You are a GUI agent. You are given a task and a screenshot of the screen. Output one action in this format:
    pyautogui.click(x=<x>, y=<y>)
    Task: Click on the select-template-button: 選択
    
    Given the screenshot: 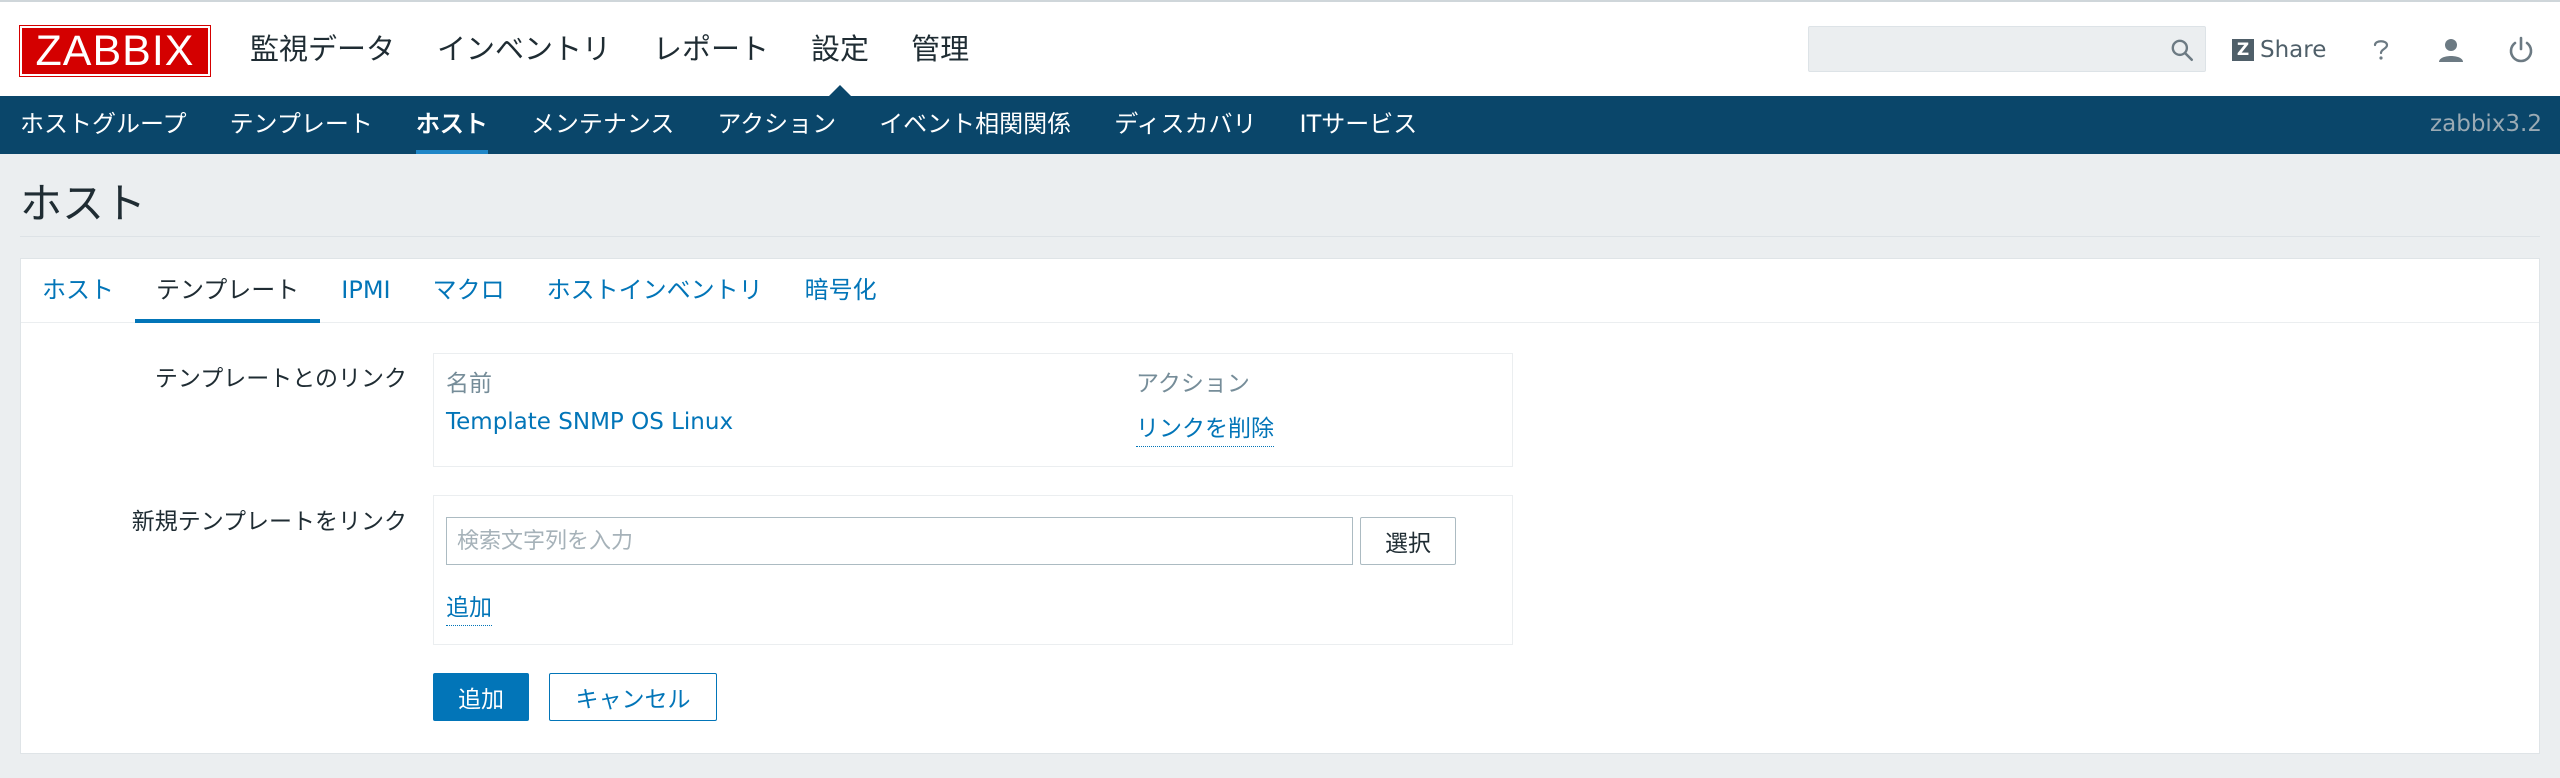 What is the action you would take?
    pyautogui.click(x=1408, y=541)
    